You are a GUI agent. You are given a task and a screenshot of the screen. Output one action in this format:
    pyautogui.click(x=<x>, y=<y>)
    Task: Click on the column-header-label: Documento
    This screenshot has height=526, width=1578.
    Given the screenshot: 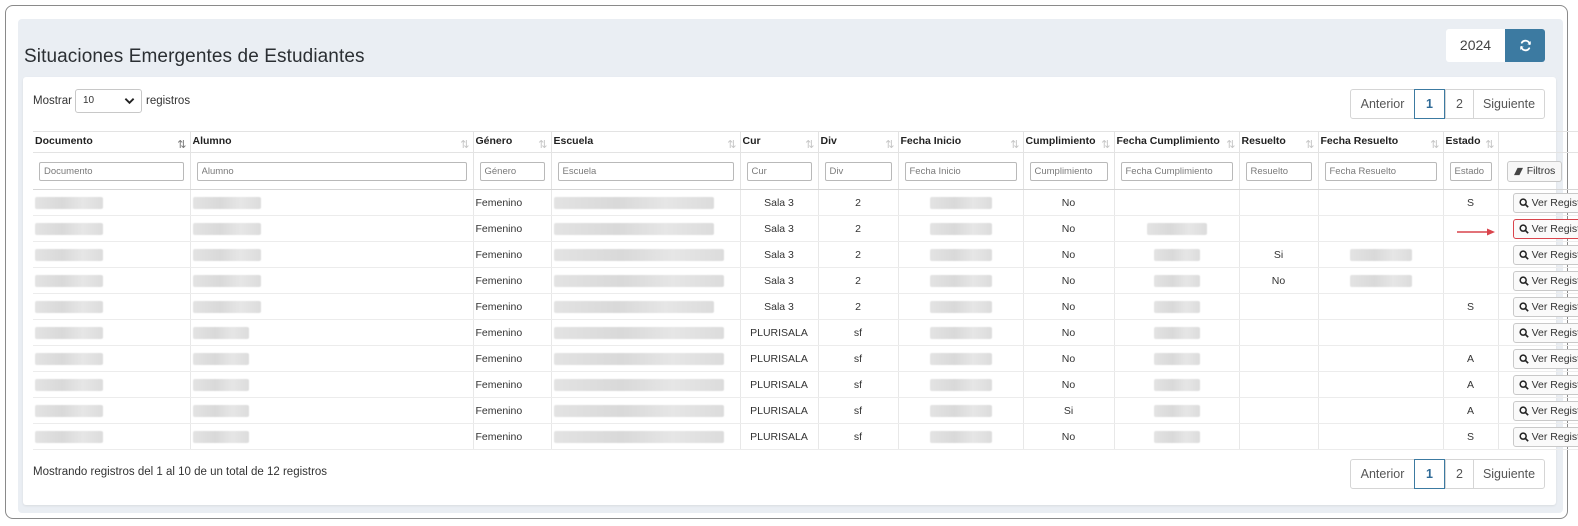 What is the action you would take?
    pyautogui.click(x=64, y=141)
    